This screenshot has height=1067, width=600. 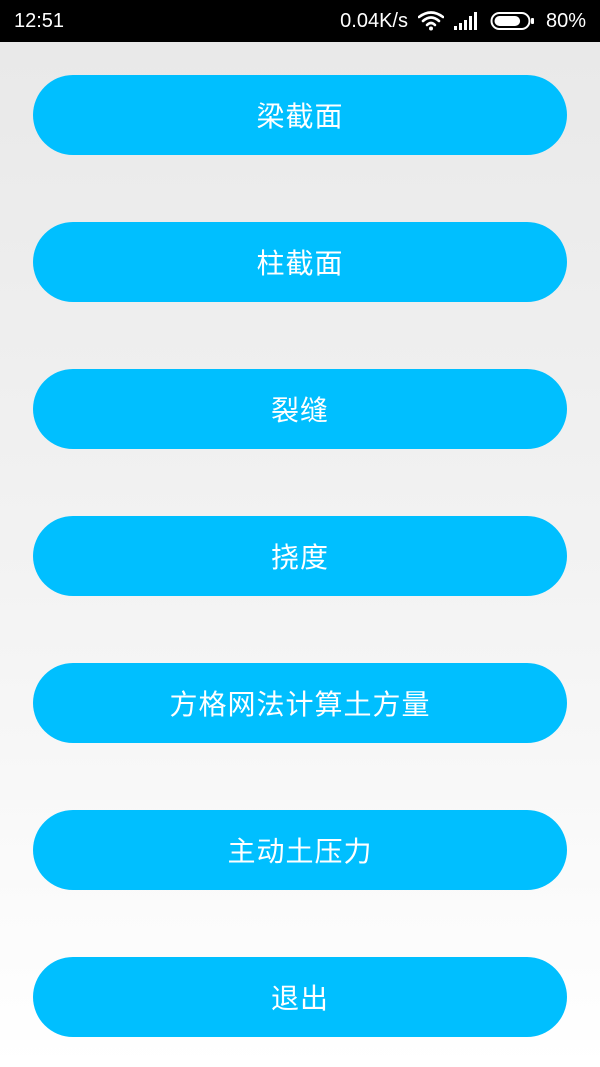 What do you see at coordinates (300, 262) in the screenshot?
I see `column-section-button: 柱截面` at bounding box center [300, 262].